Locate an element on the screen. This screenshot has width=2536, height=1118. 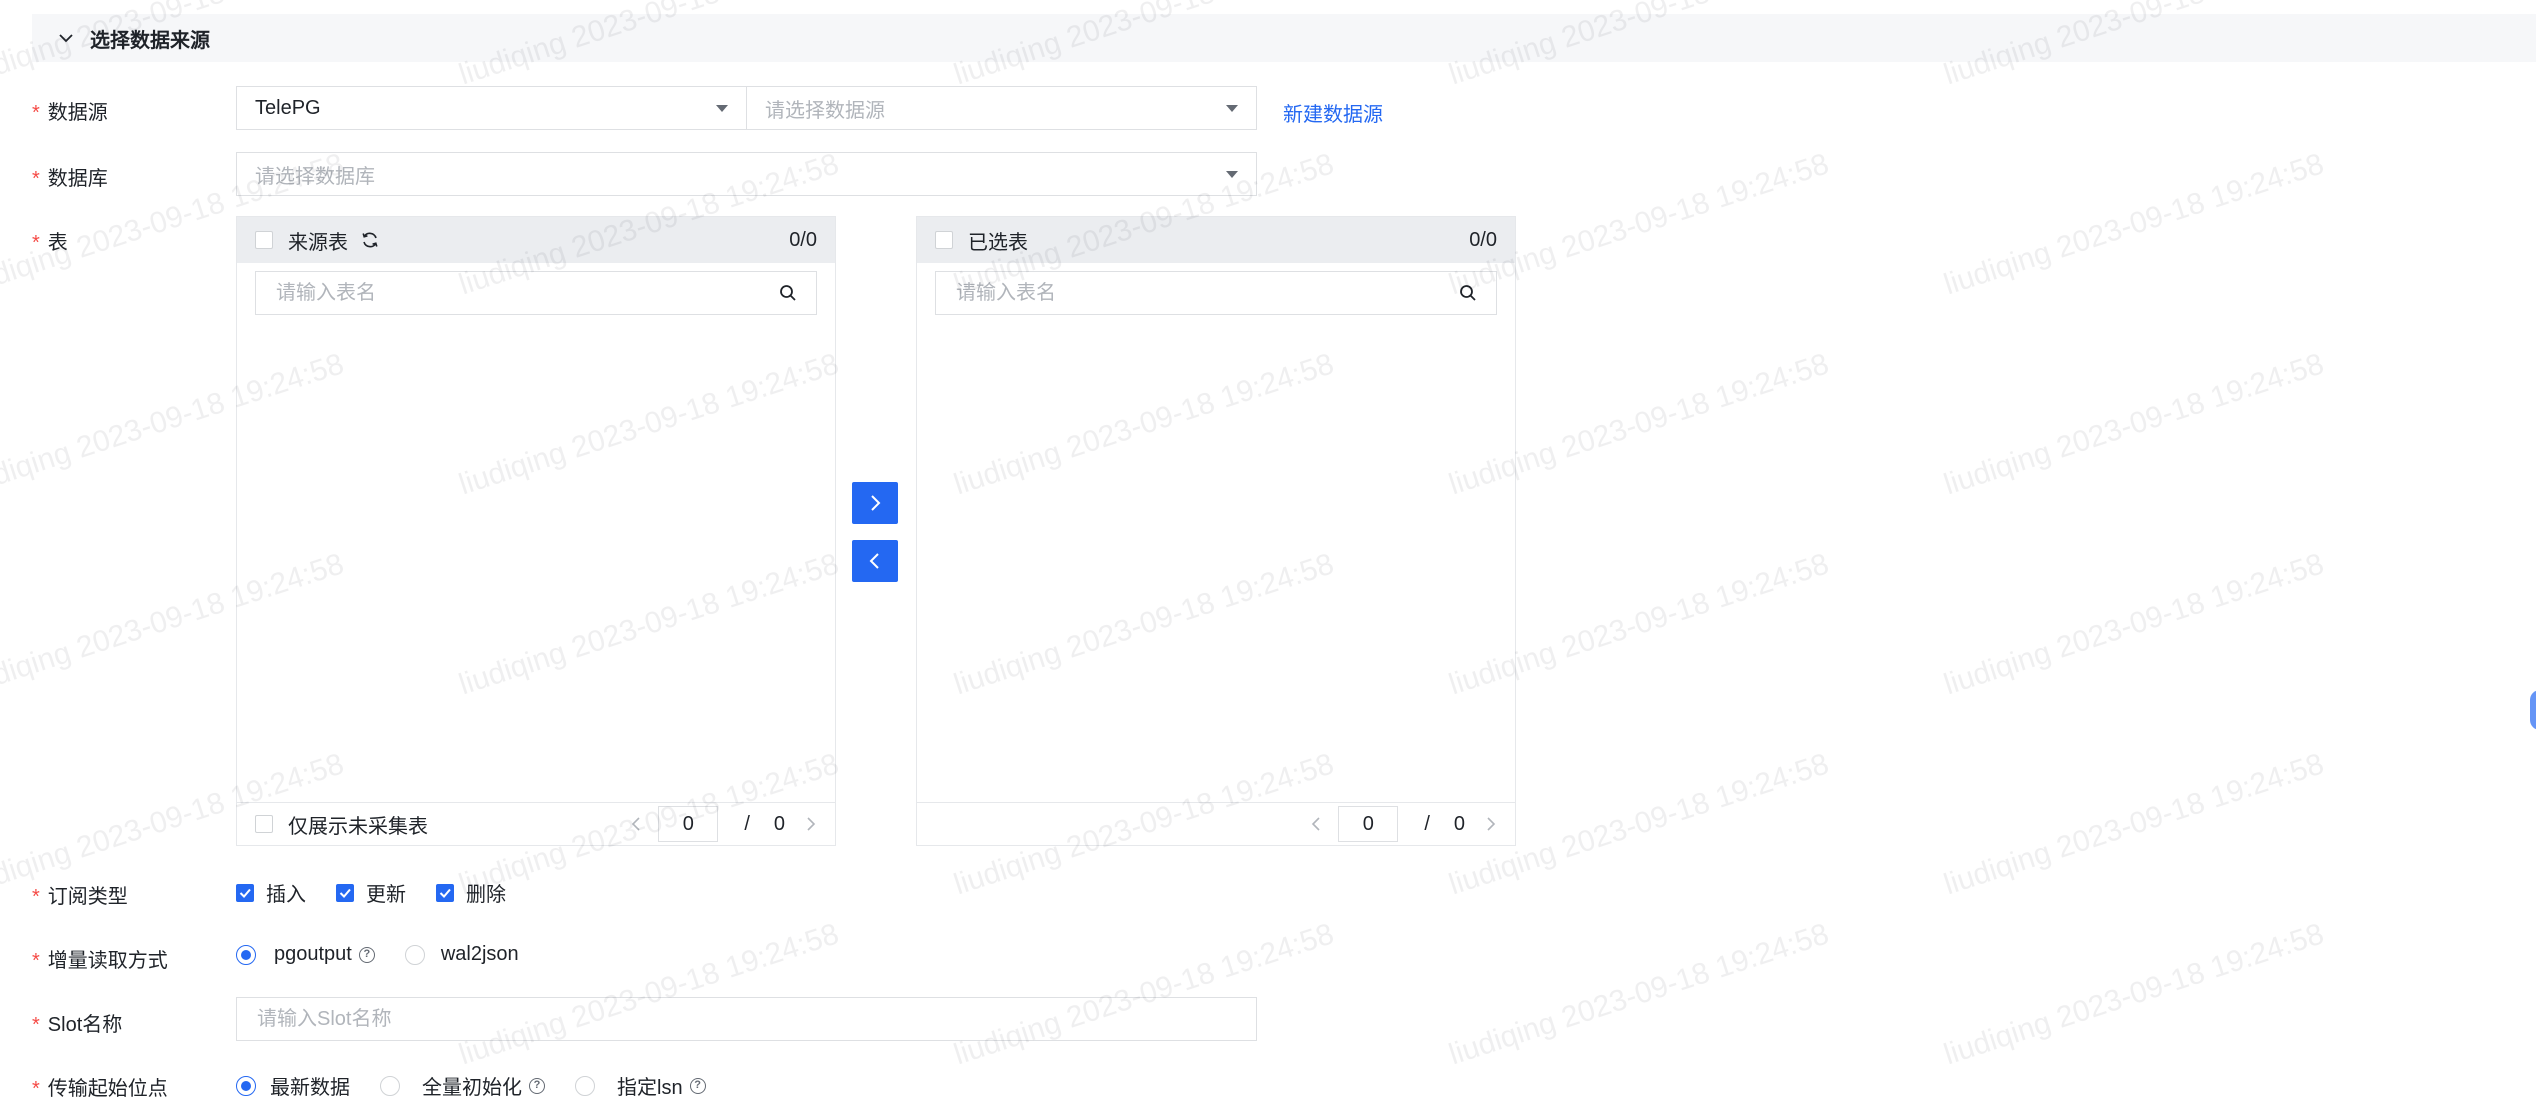
source-page-input: 0 is located at coordinates (688, 824).